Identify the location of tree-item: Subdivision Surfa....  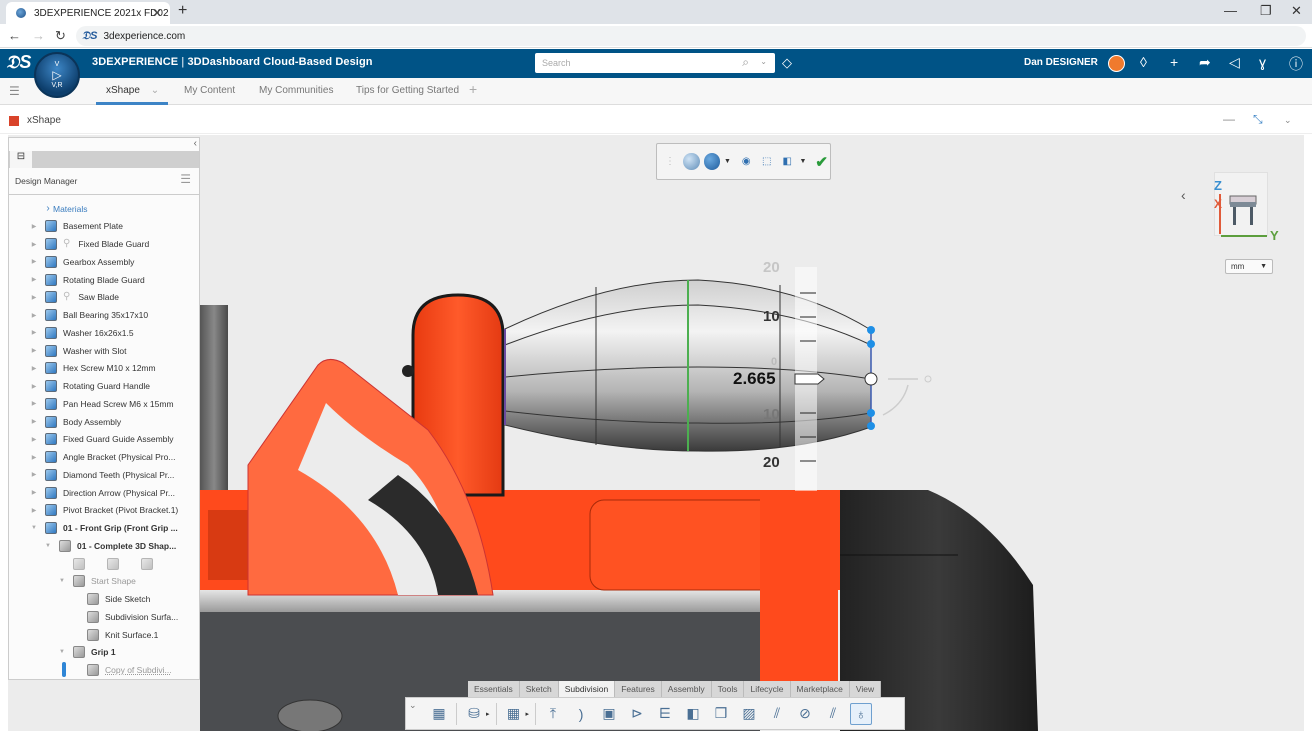
(124, 616).